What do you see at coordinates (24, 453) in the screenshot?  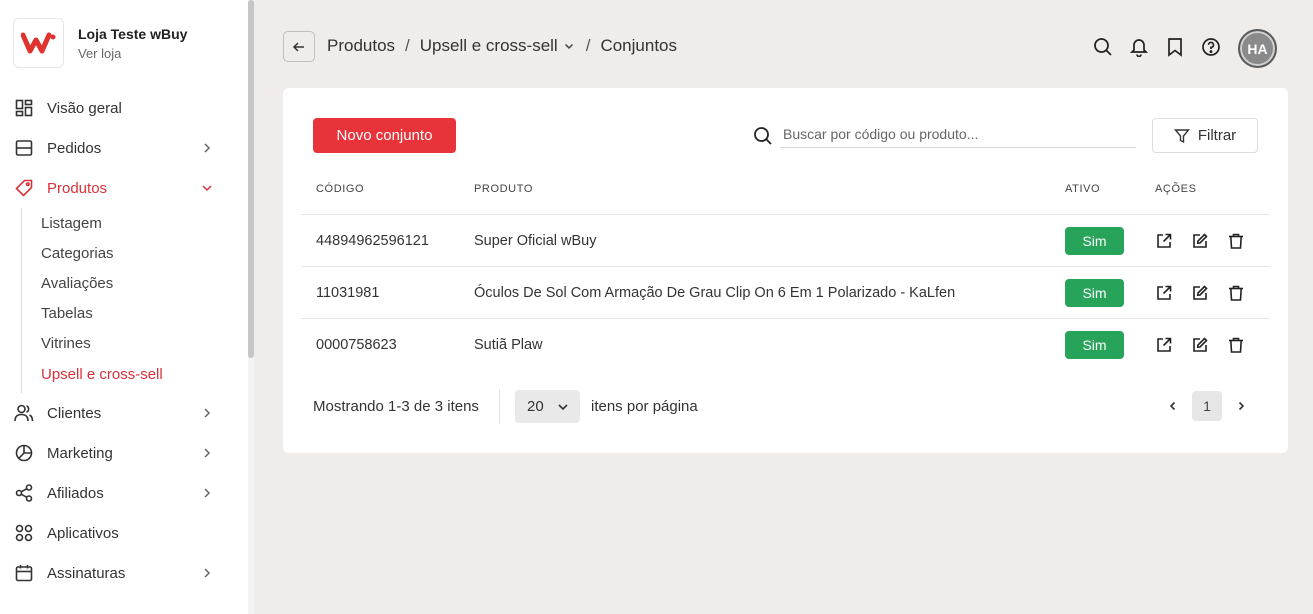 I see `pie-chart-icon` at bounding box center [24, 453].